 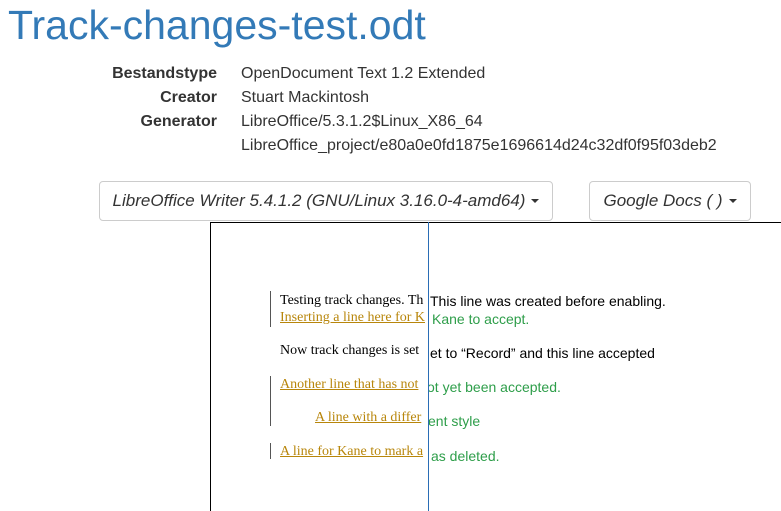 What do you see at coordinates (548, 301) in the screenshot?
I see `doc-line: This line was created before enabling.` at bounding box center [548, 301].